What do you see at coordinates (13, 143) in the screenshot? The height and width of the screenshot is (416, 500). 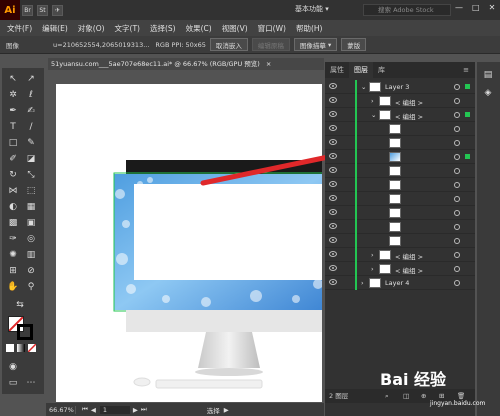 I see `rectangle-tool-icon: □` at bounding box center [13, 143].